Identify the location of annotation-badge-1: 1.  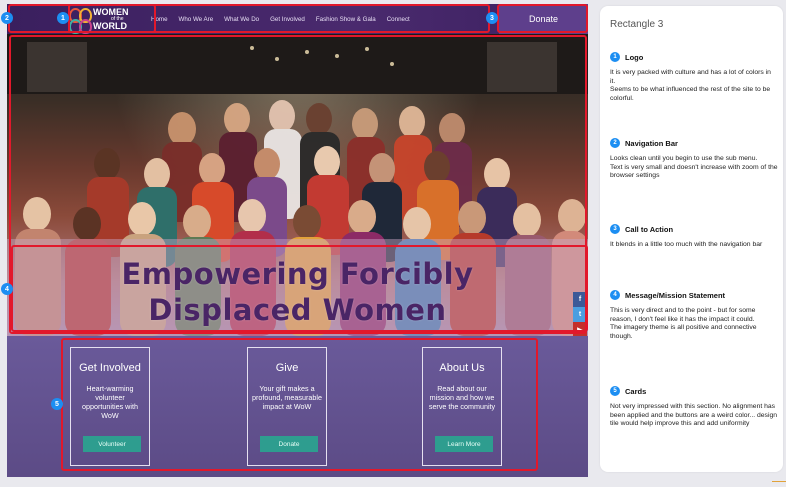
(63, 18).